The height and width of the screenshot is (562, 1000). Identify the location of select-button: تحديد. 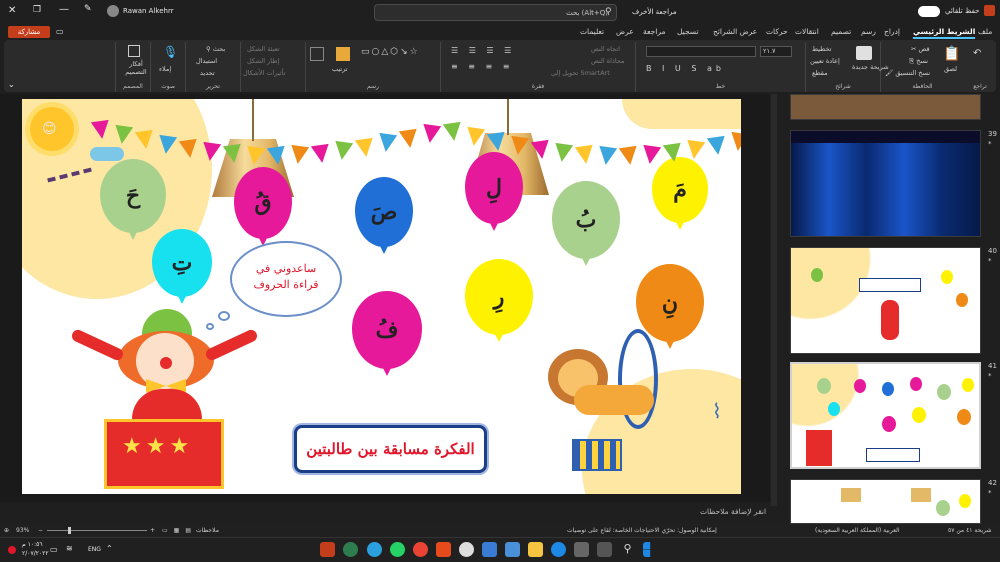
(207, 73).